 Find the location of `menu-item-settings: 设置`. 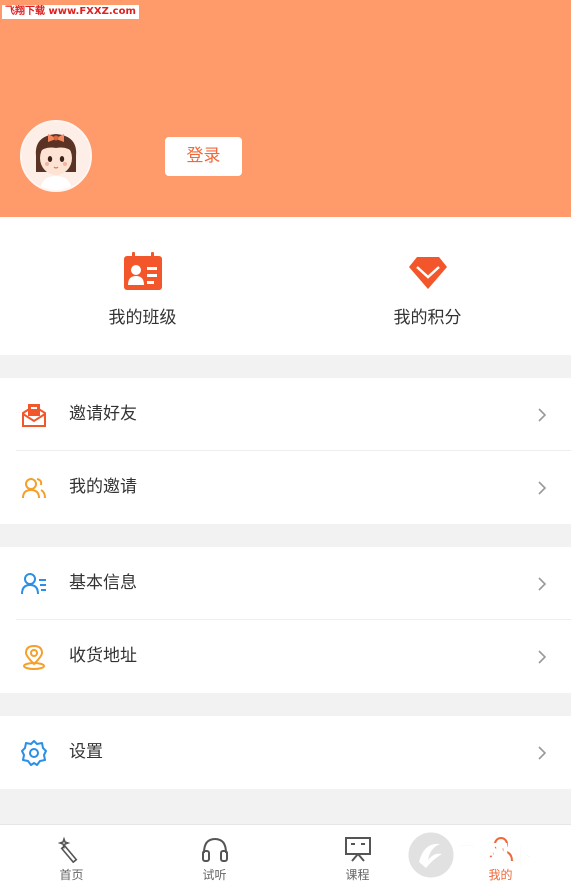

menu-item-settings: 设置 is located at coordinates (285, 752).